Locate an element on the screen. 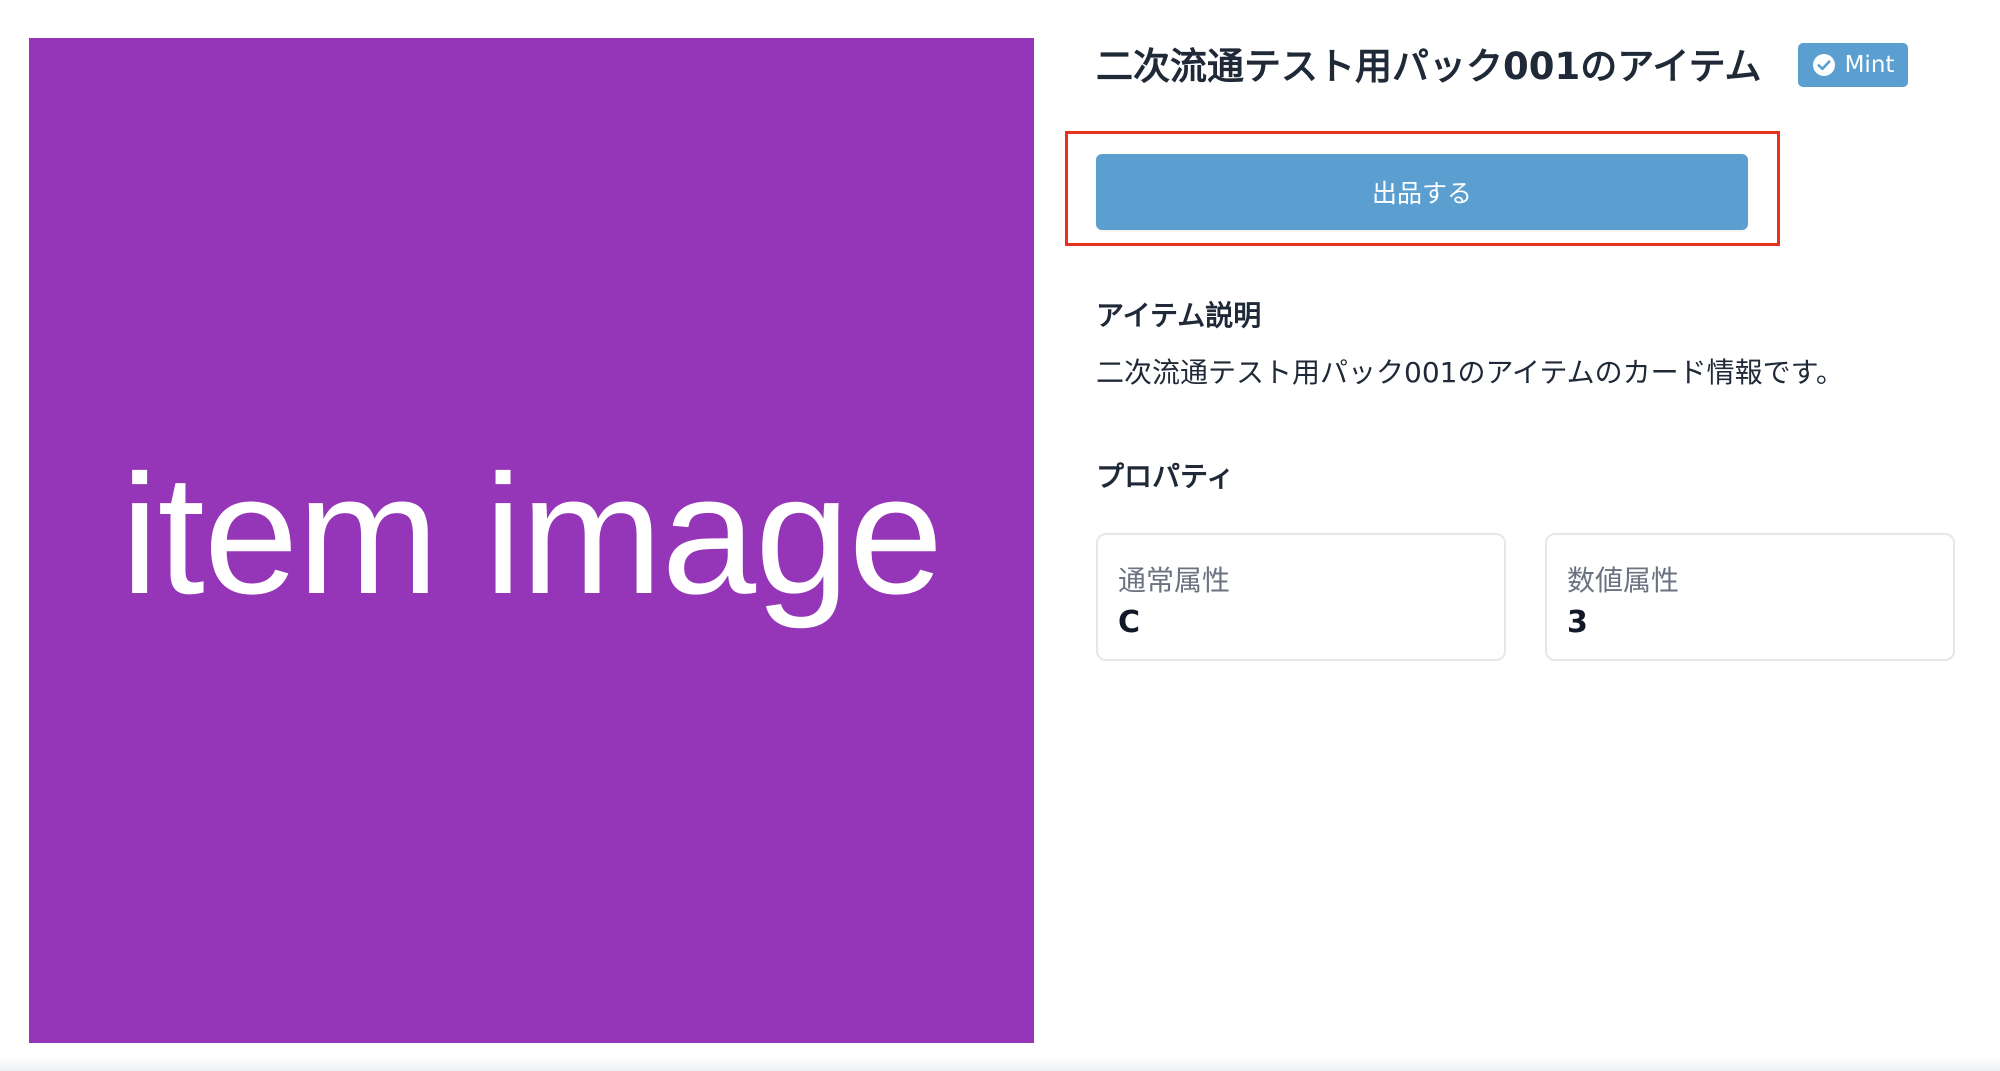 This screenshot has height=1071, width=2000. property-card-normal-attribute: 通常属性 C is located at coordinates (1301, 597).